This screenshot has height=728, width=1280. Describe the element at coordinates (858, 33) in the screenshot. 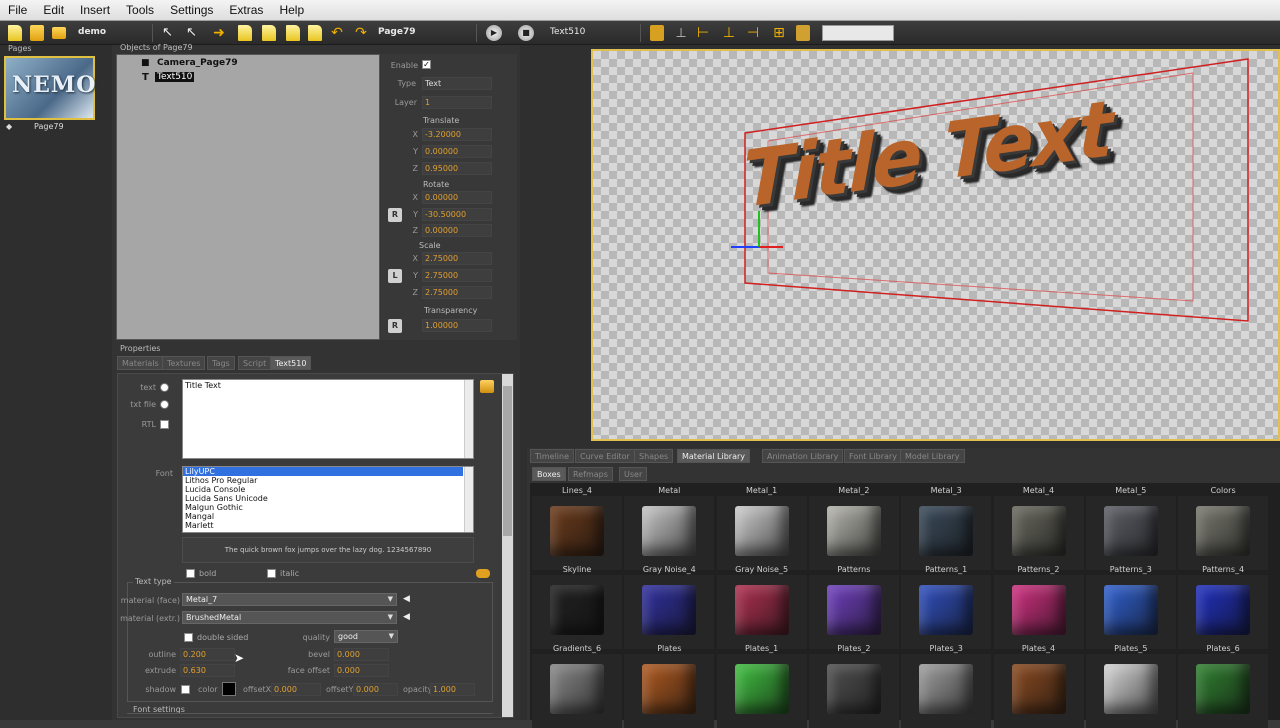

I see `toolbar-input` at that location.